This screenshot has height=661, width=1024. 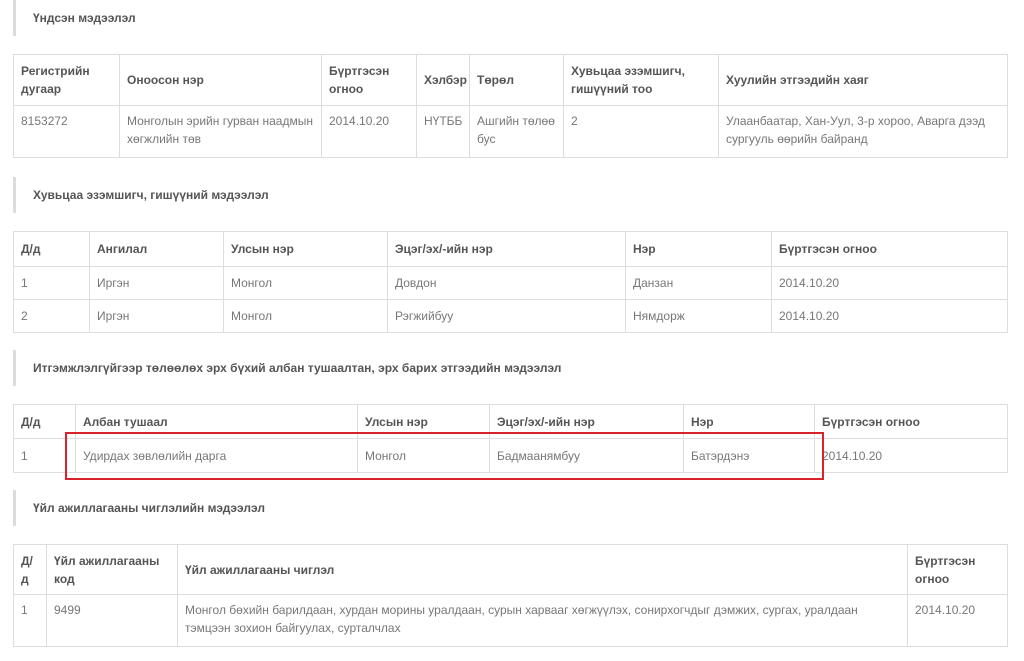 I want to click on section-title-shareholders: Хувьцаа эзэмшигч, гишүүний мэдээлэл, so click(x=510, y=195).